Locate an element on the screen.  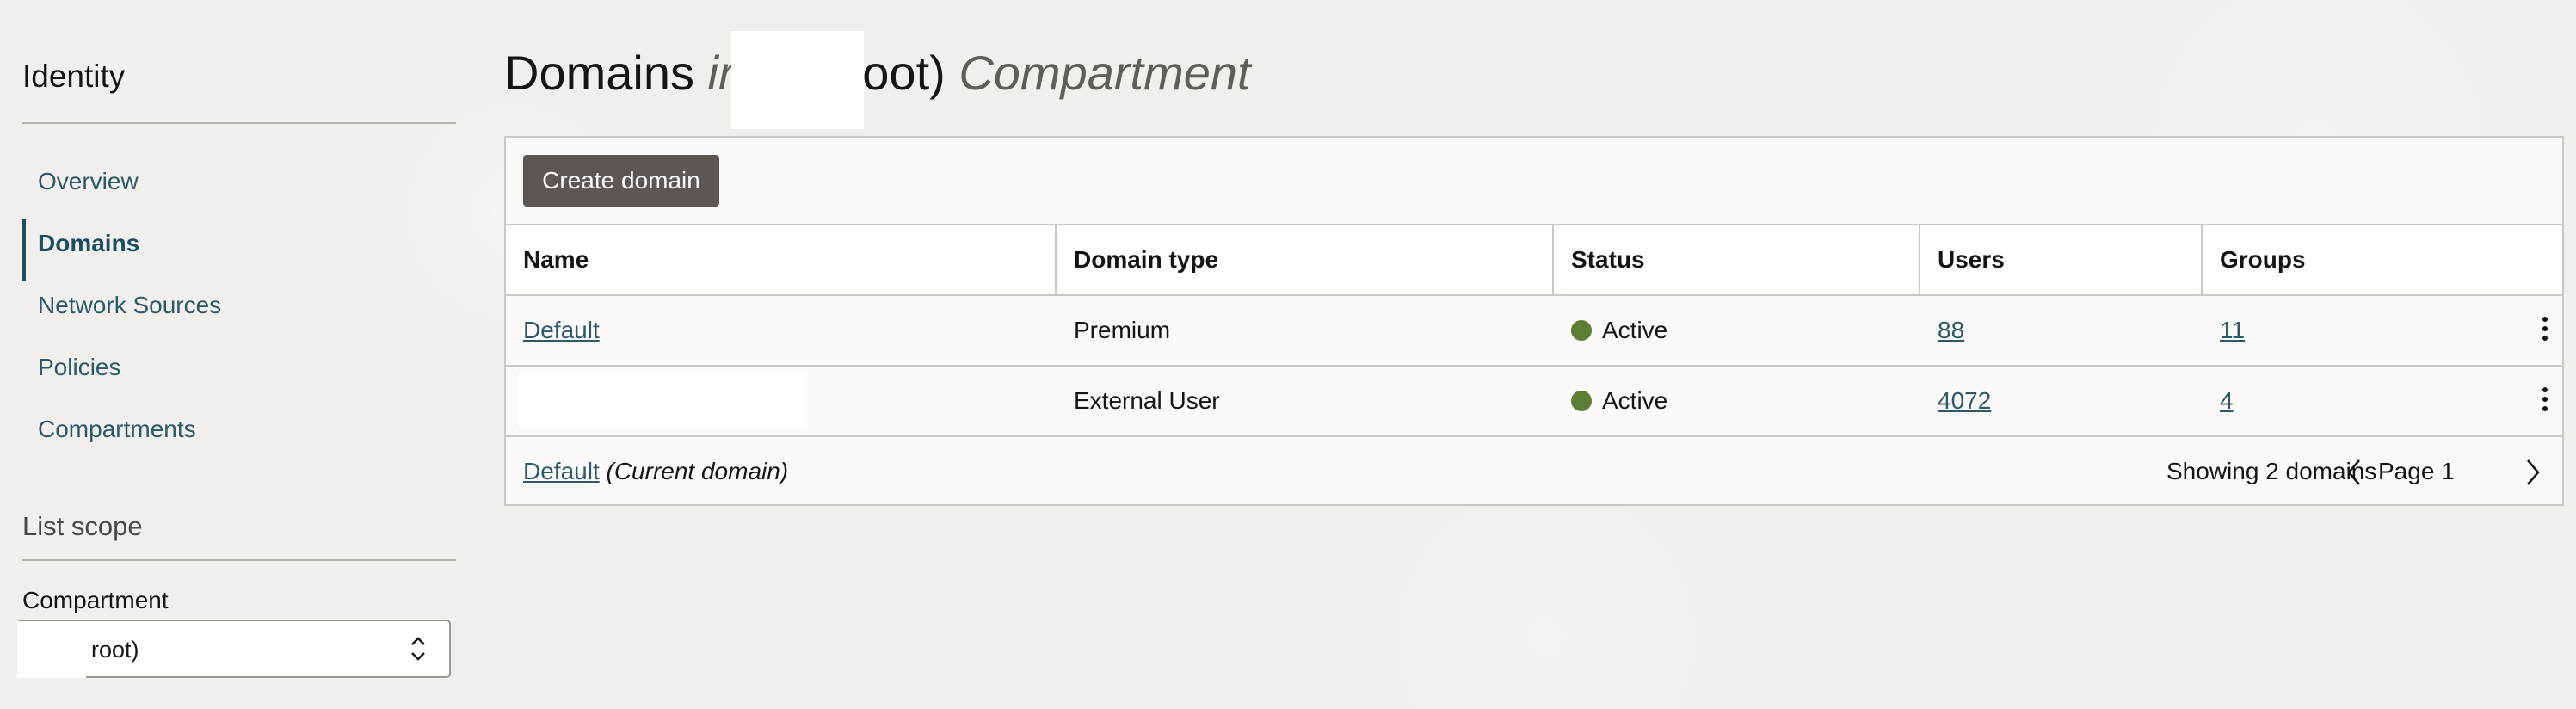
sidebar-item-network-sources: Network Sources is located at coordinates (239, 310).